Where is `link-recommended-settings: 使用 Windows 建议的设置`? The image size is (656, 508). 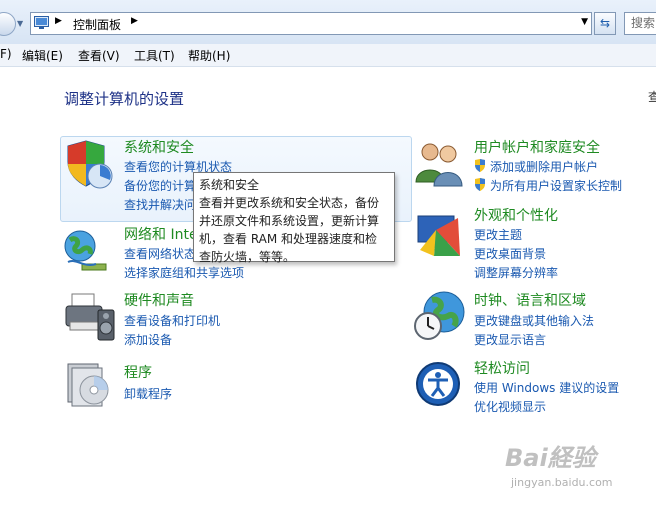
link-recommended-settings: 使用 Windows 建议的设置 is located at coordinates (546, 387).